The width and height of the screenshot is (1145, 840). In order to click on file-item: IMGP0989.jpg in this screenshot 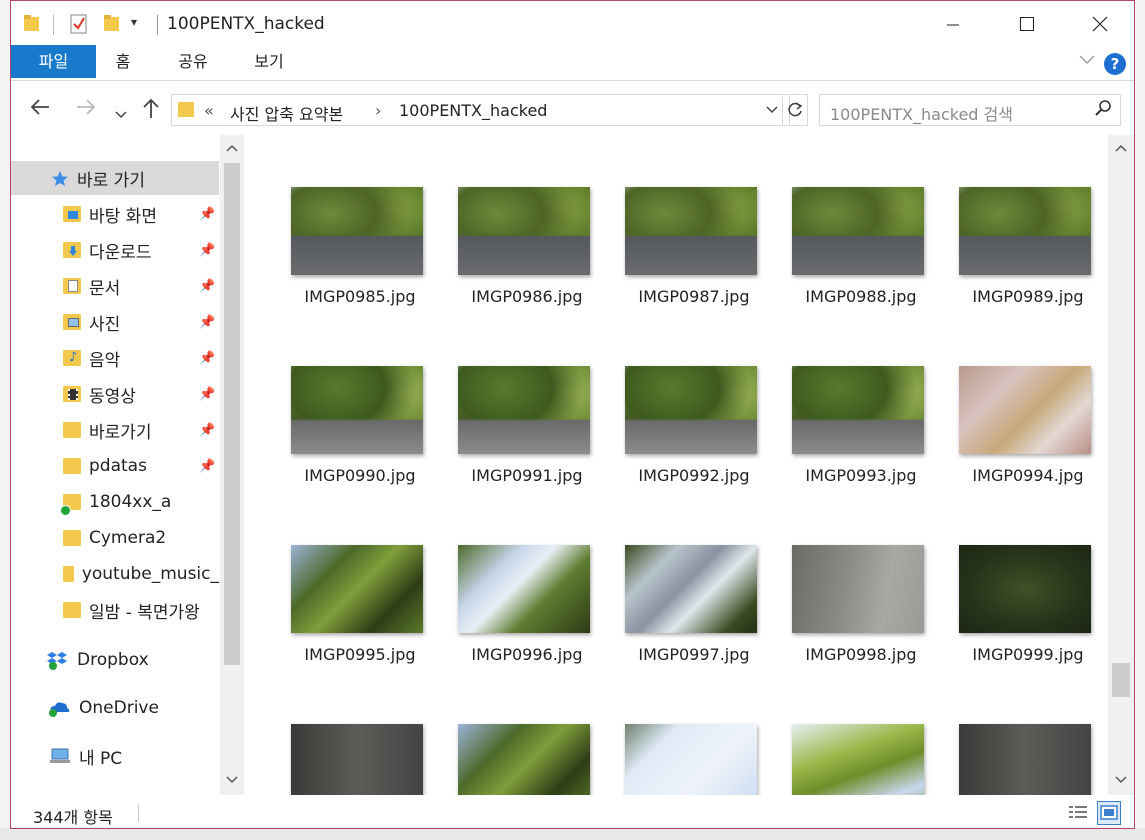, I will do `click(1021, 262)`.